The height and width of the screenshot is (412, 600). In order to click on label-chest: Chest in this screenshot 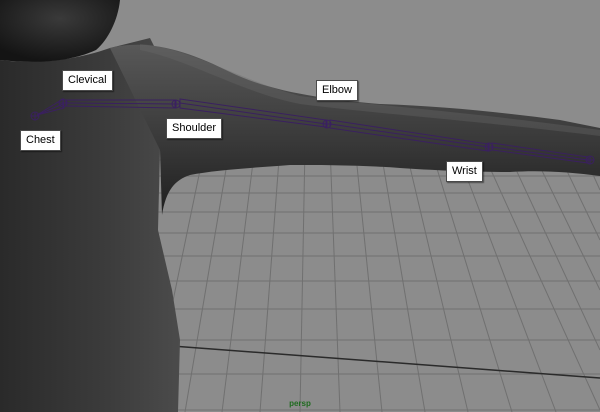, I will do `click(40, 140)`.